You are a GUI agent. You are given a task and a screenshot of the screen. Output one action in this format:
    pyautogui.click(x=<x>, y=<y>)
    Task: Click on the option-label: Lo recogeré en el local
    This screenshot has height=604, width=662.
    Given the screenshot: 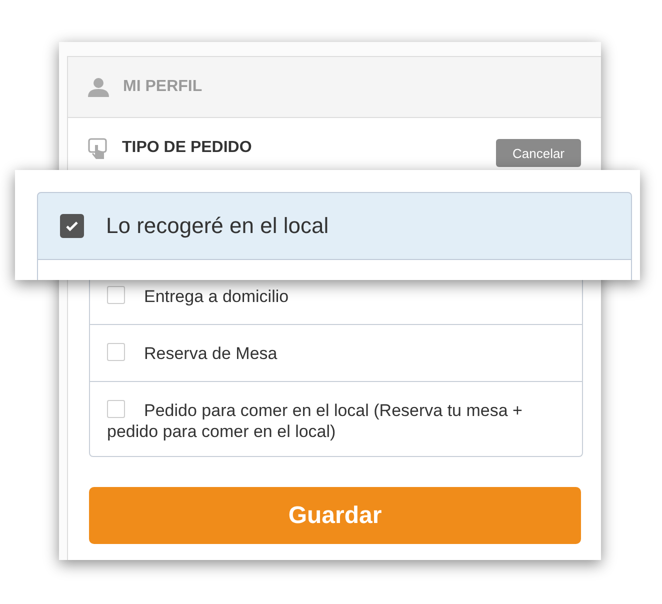 What is the action you would take?
    pyautogui.click(x=217, y=226)
    